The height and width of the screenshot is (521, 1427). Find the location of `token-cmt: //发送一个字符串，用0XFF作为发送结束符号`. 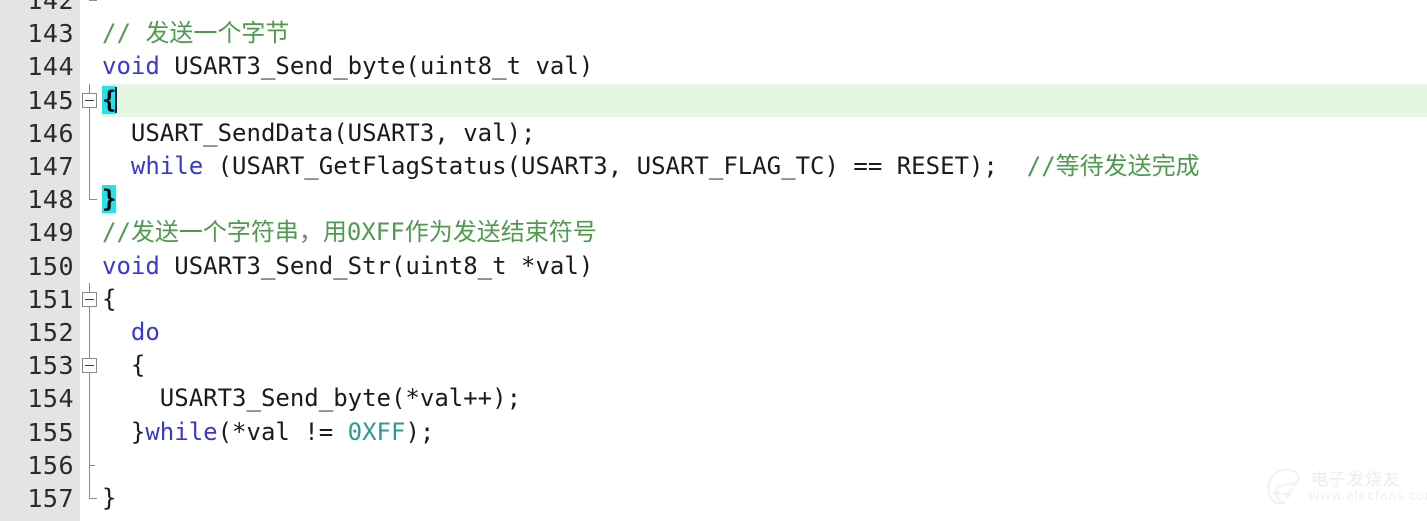

token-cmt: //发送一个字符串，用0XFF作为发送结束符号 is located at coordinates (349, 232).